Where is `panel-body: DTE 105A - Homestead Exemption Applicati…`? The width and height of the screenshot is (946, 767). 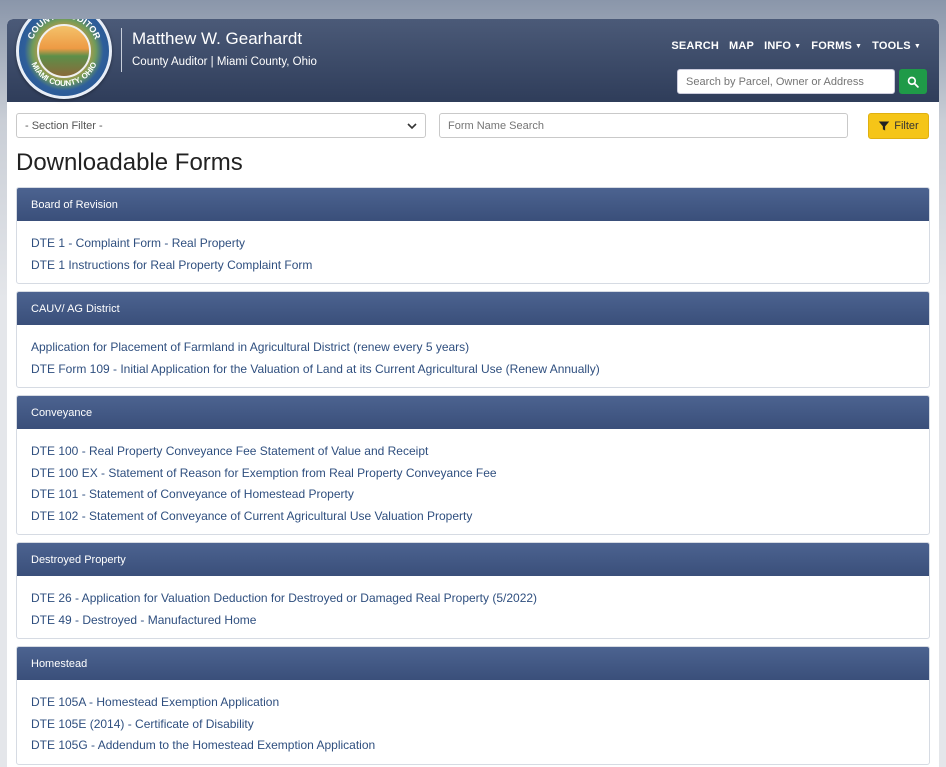 panel-body: DTE 105A - Homestead Exemption Applicati… is located at coordinates (473, 722).